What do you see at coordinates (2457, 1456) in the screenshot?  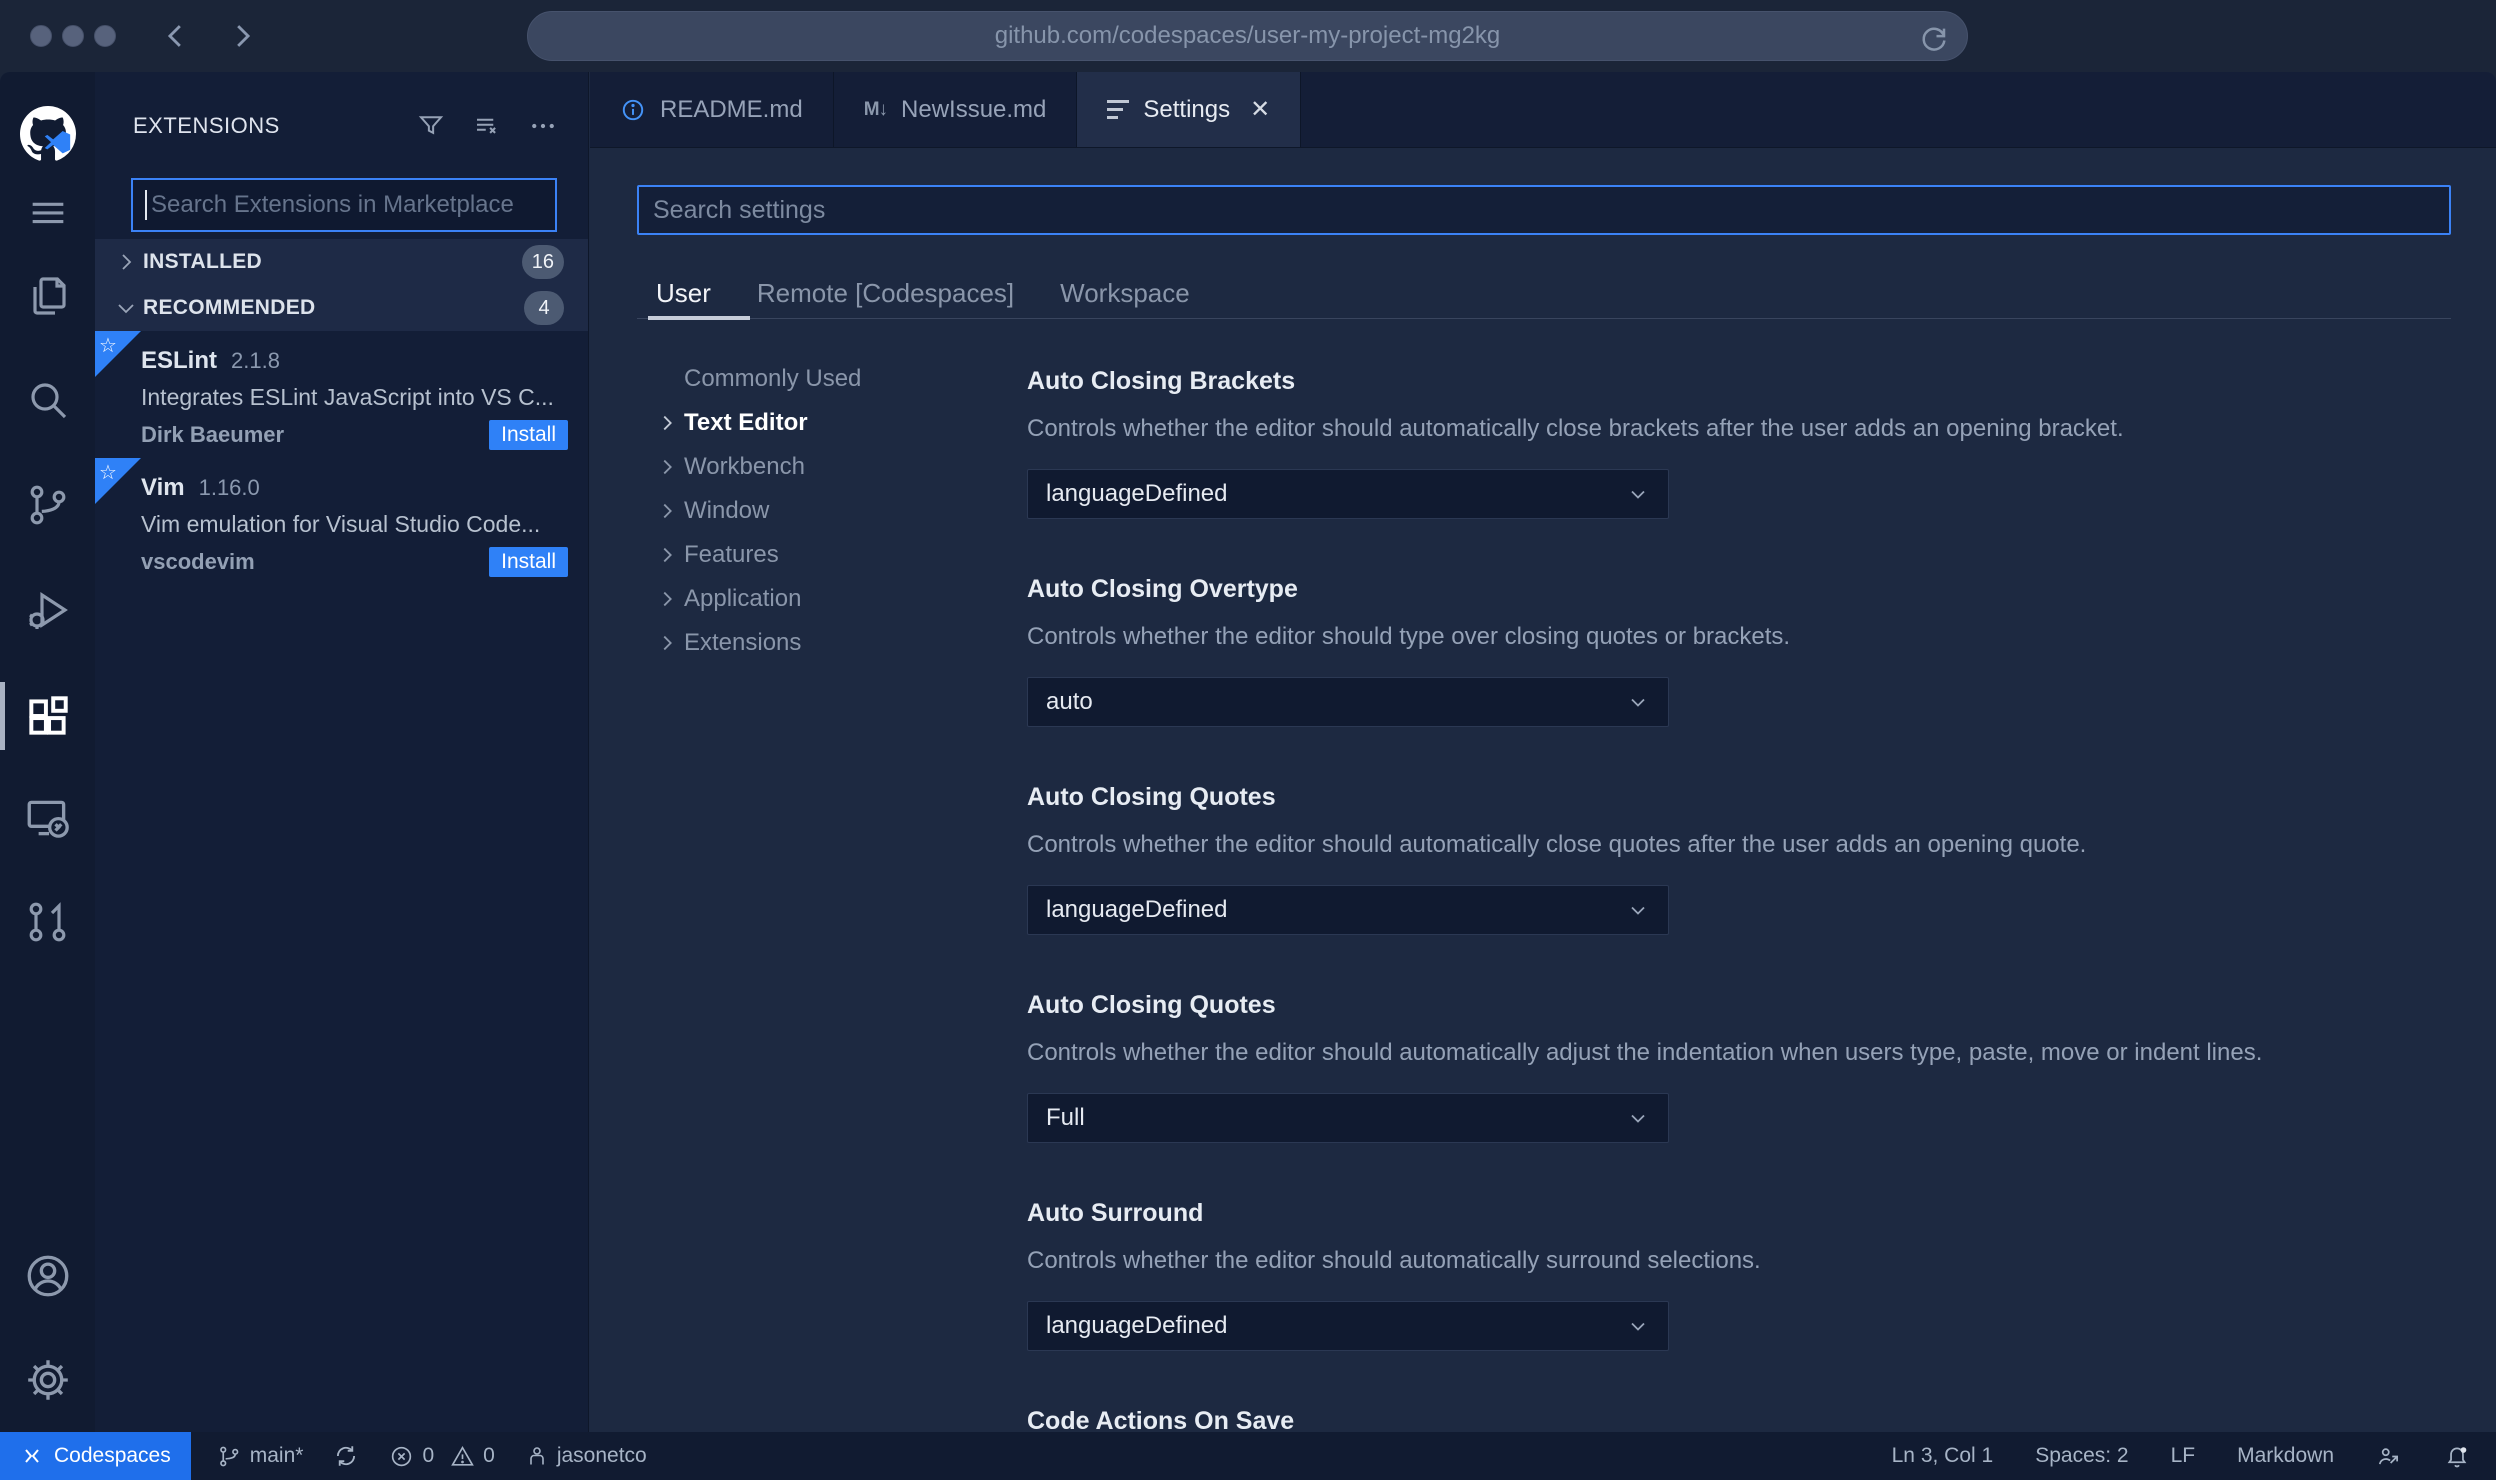 I see `notifications-bell-icon` at bounding box center [2457, 1456].